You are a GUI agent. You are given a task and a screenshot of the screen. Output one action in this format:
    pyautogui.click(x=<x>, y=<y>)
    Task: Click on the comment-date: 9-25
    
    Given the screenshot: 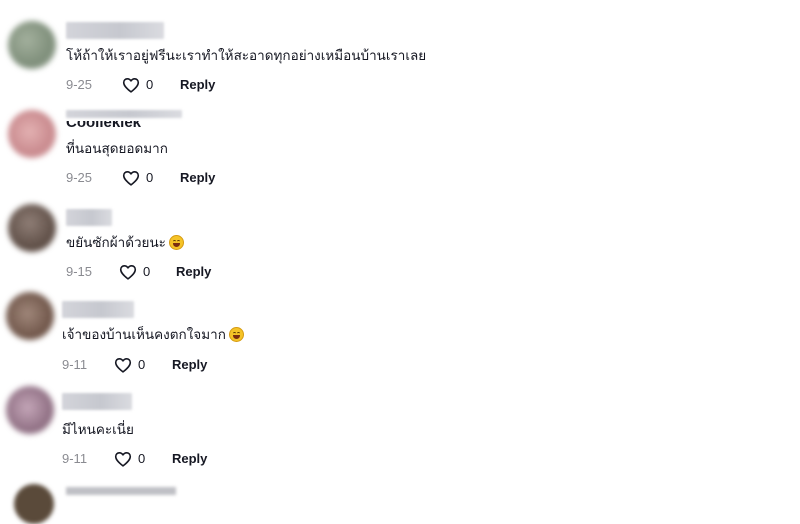 What is the action you would take?
    pyautogui.click(x=79, y=177)
    